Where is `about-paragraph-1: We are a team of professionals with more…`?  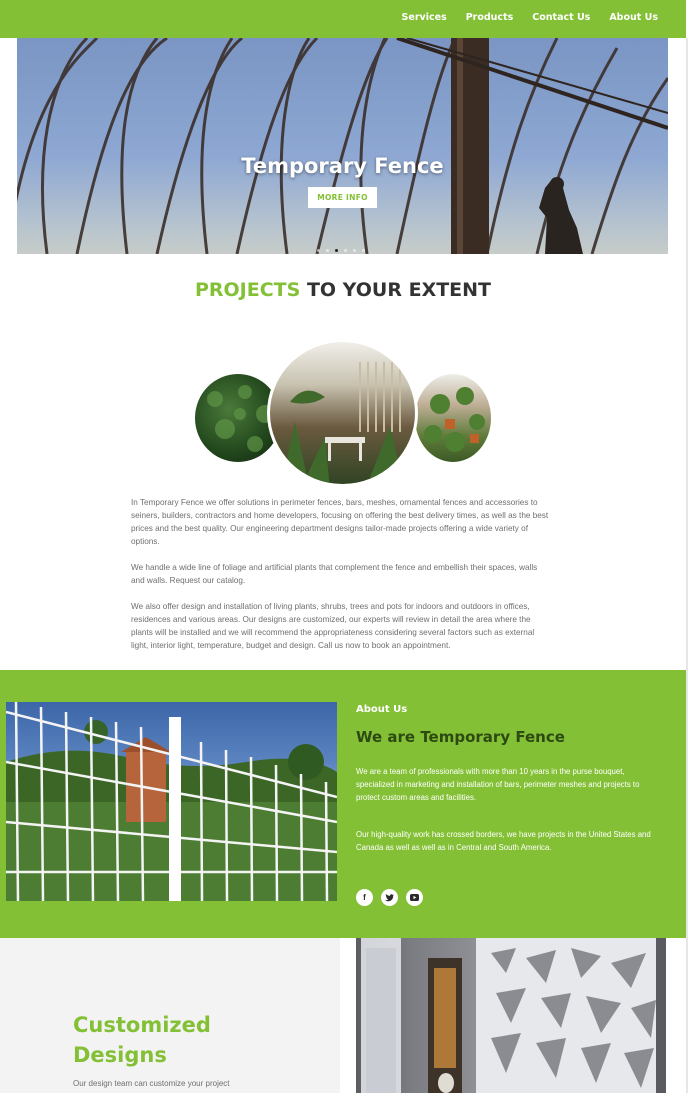 about-paragraph-1: We are a team of professionals with more… is located at coordinates (498, 784).